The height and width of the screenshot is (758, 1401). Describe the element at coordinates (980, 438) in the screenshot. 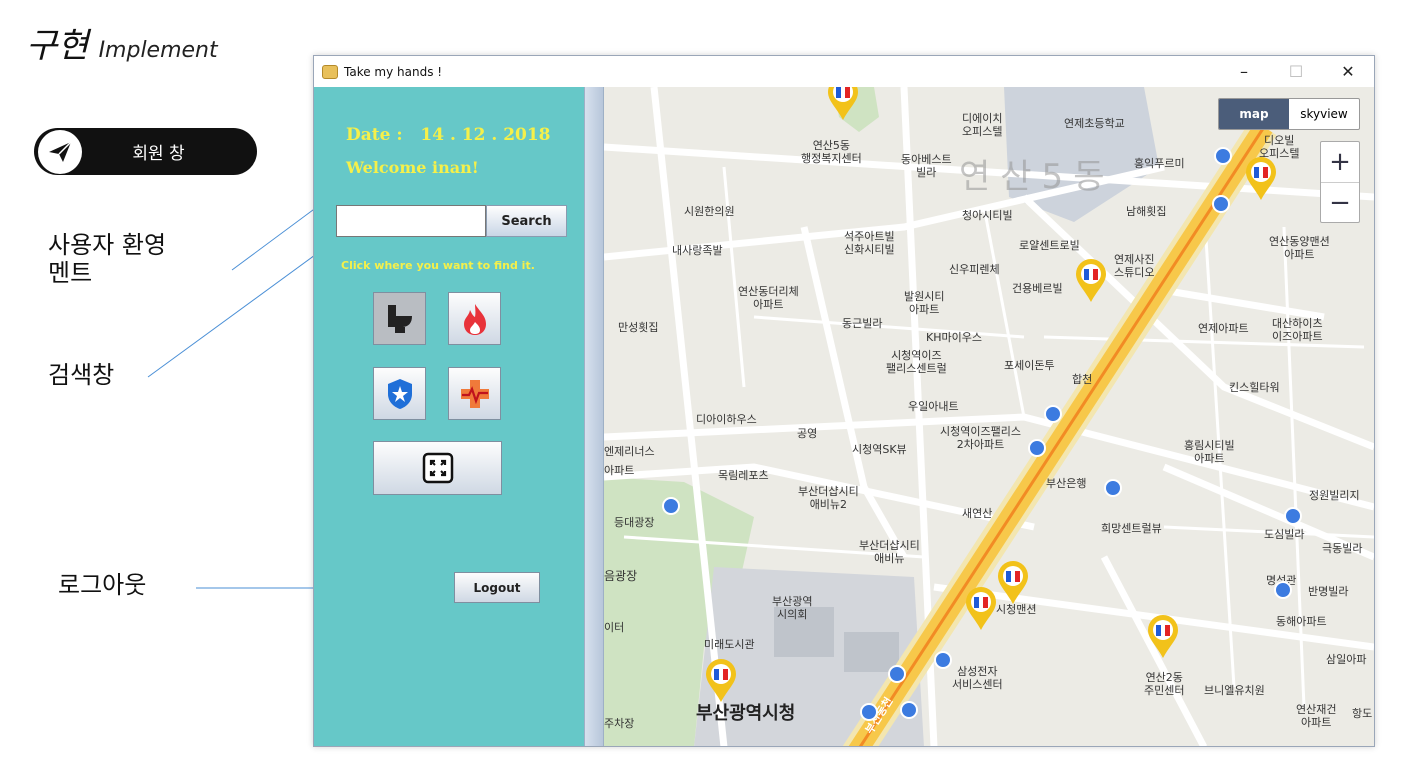

I see `map-label: 시청역이즈팰리스 2차아파트` at that location.